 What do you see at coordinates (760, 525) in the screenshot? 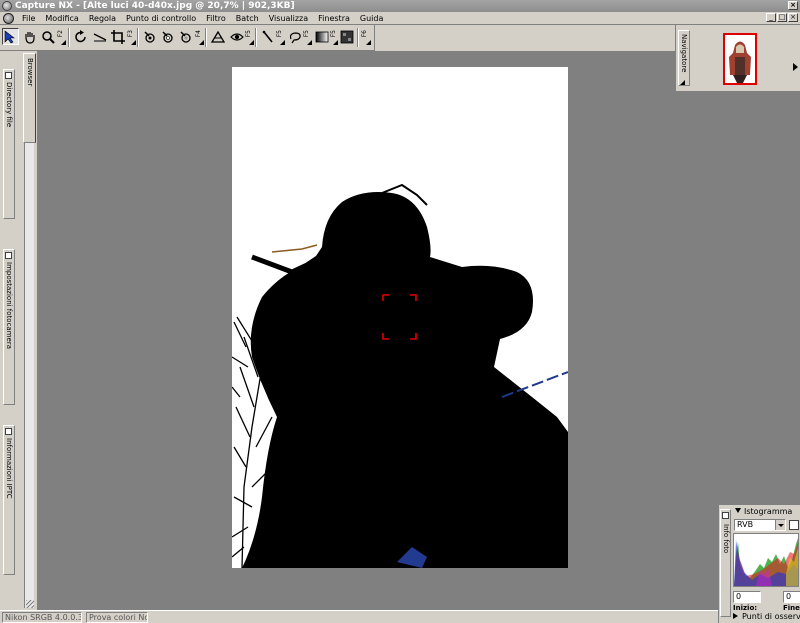
I see `channel-select: RVB` at bounding box center [760, 525].